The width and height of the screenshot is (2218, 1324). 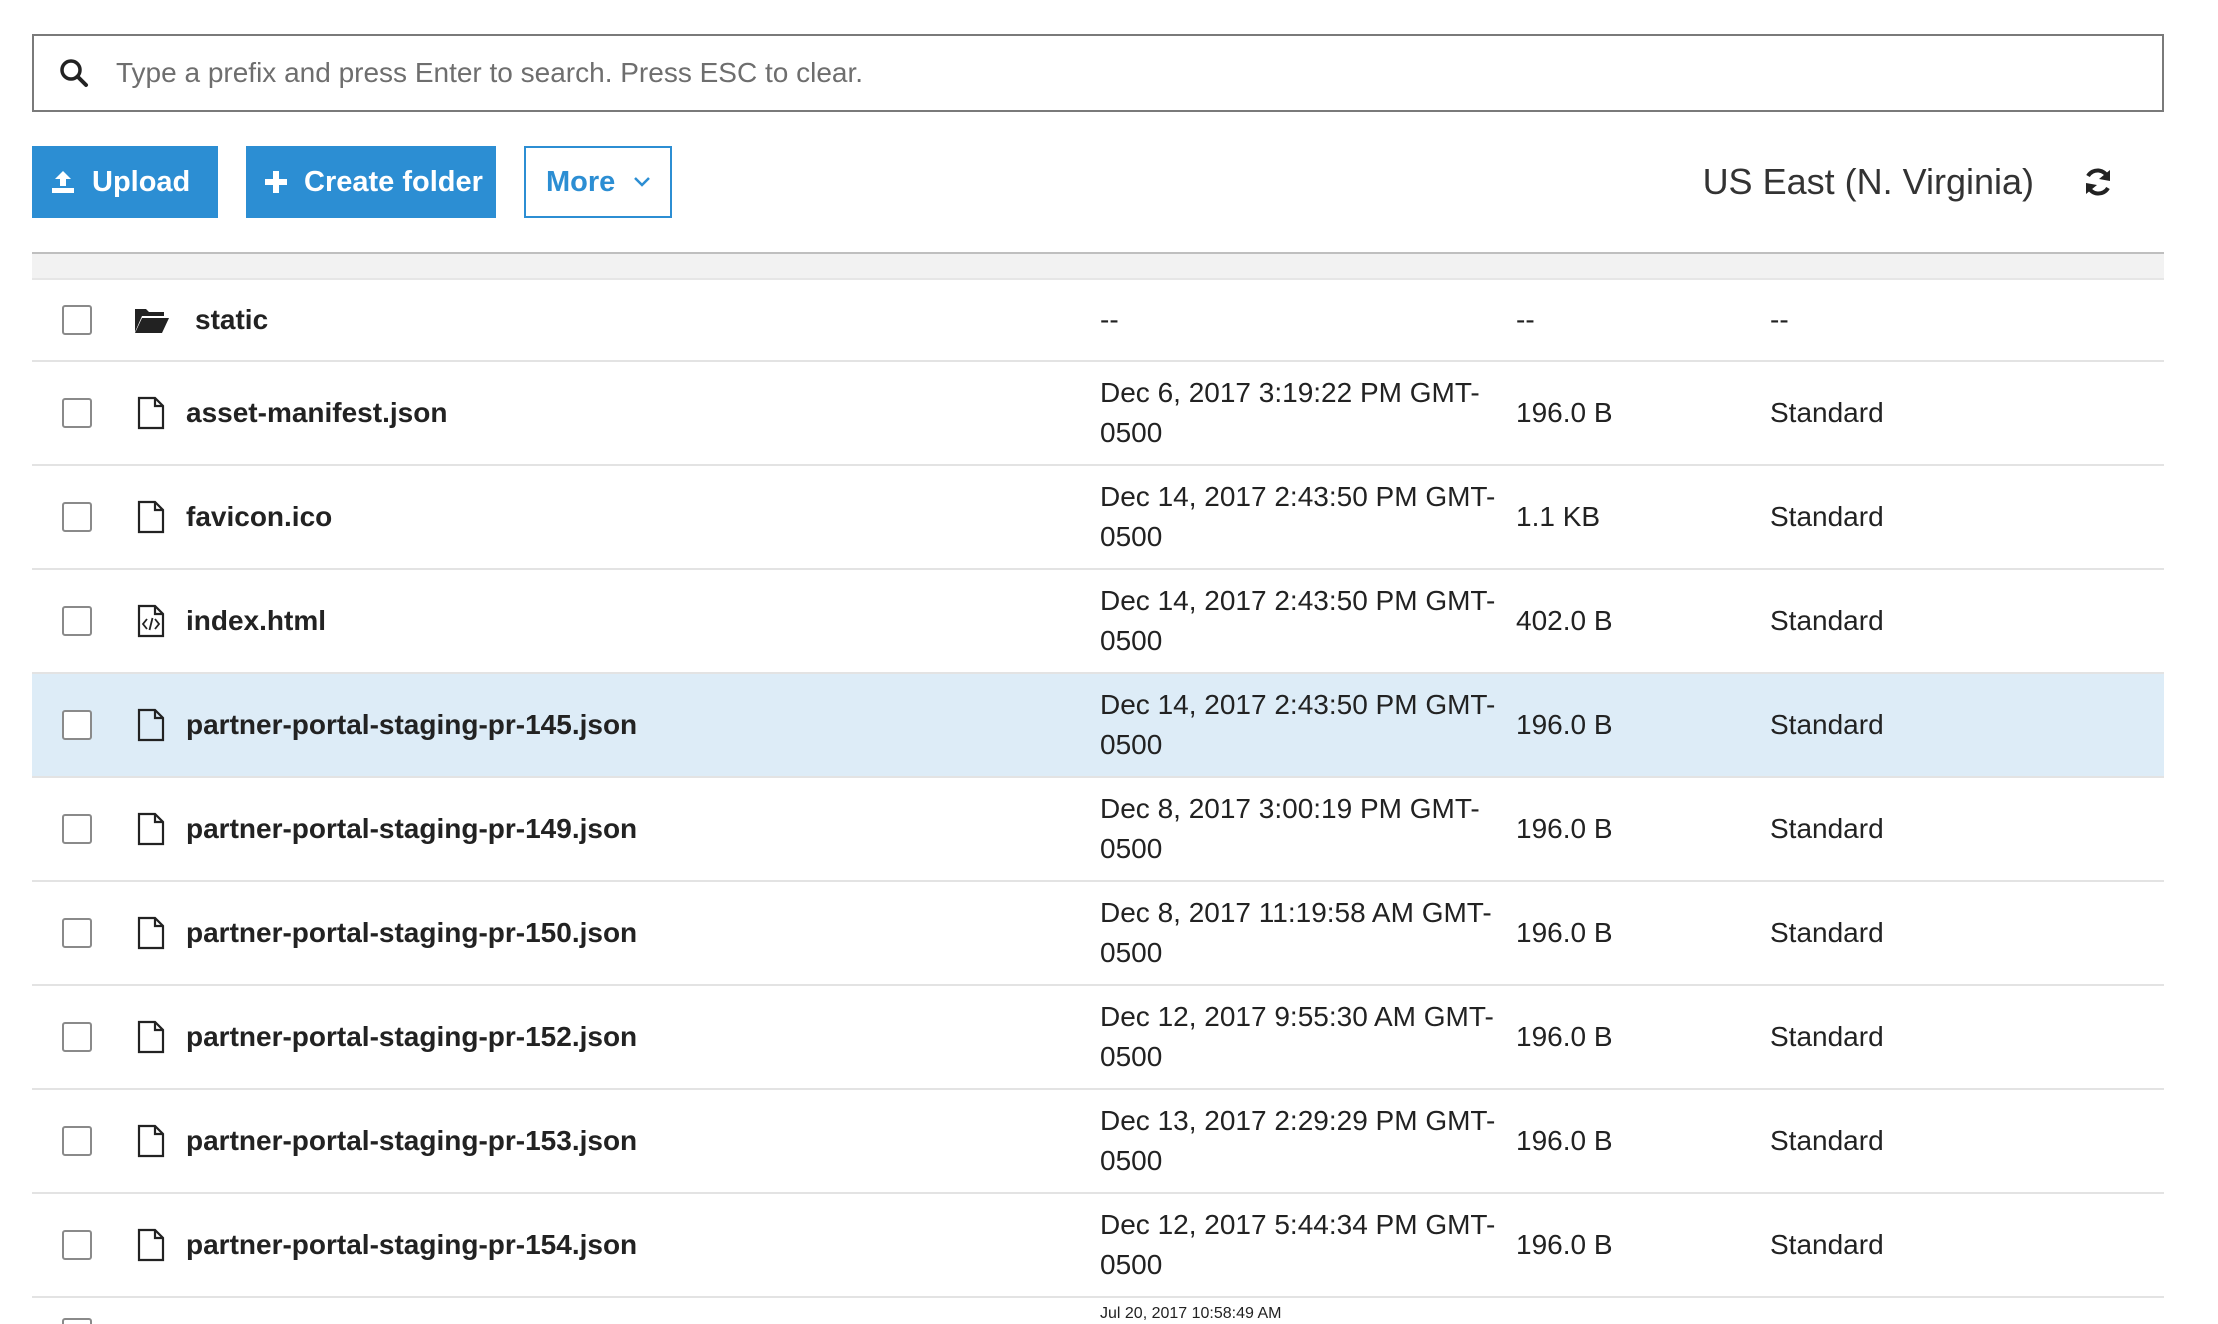 What do you see at coordinates (1564, 620) in the screenshot?
I see `file-size: 402.0 B` at bounding box center [1564, 620].